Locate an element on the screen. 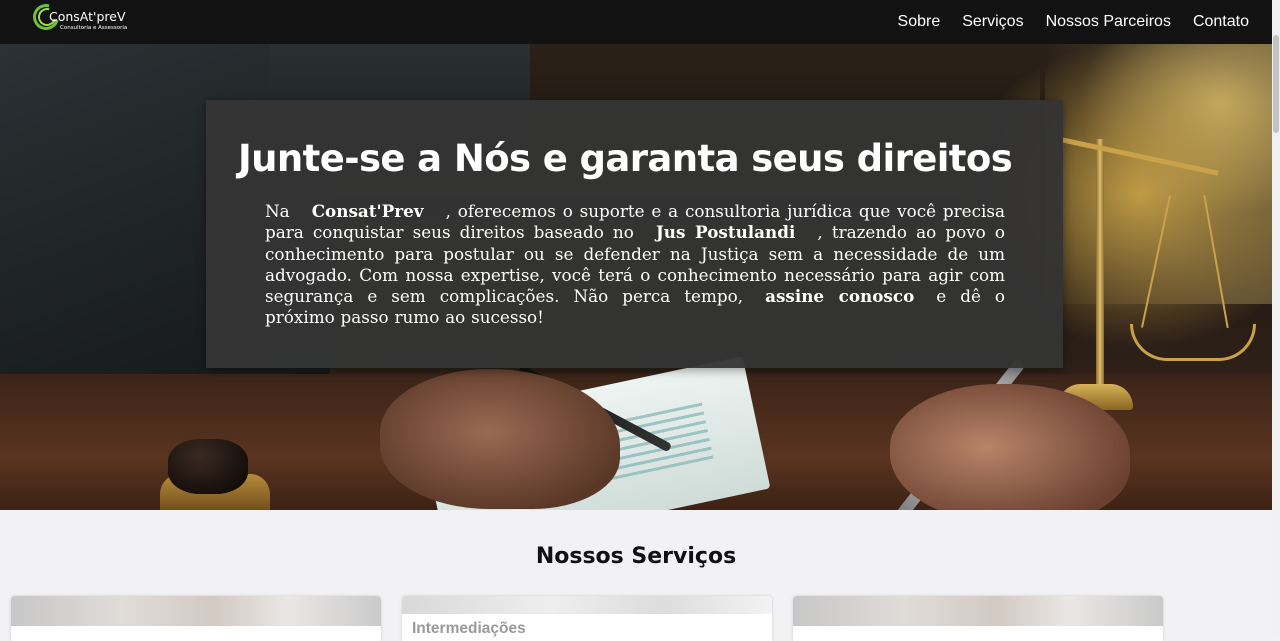  scrollbar-thumb is located at coordinates (1276, 84).